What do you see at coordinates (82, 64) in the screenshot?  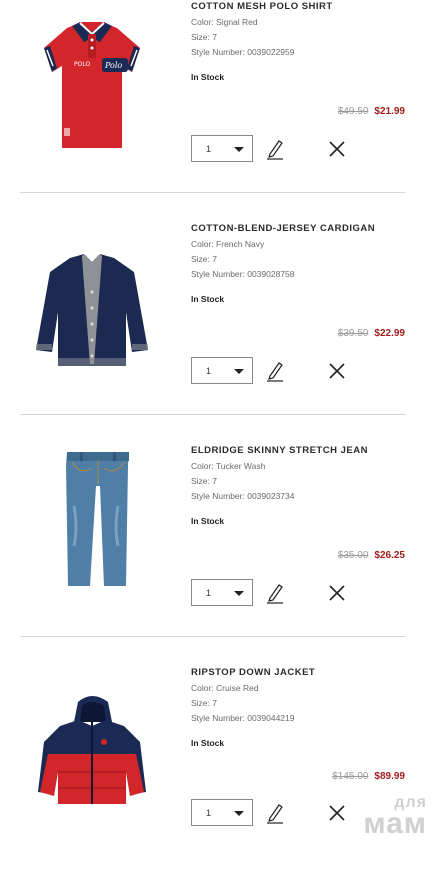 I see `svg-text: POLO` at bounding box center [82, 64].